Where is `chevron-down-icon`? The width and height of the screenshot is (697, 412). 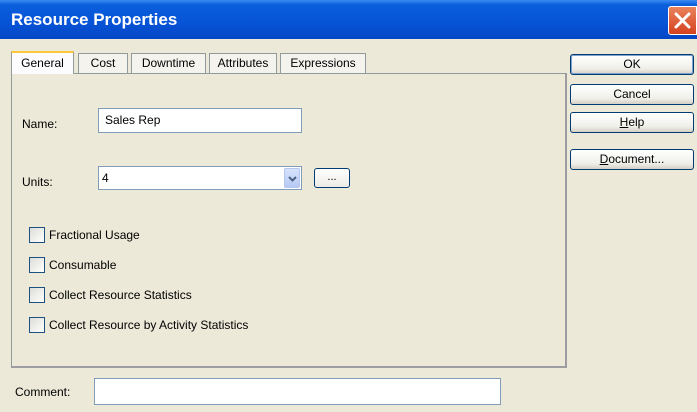 chevron-down-icon is located at coordinates (292, 179).